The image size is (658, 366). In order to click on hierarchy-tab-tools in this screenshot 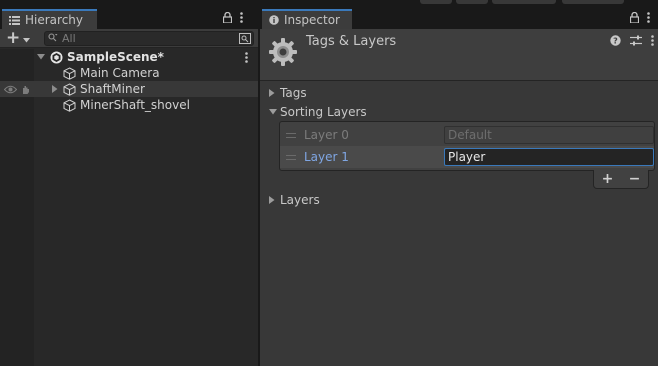, I will do `click(232, 19)`.